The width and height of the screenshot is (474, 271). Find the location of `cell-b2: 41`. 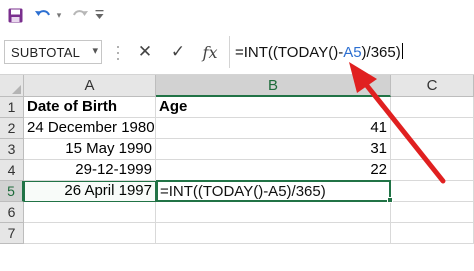

cell-b2: 41 is located at coordinates (273, 128).